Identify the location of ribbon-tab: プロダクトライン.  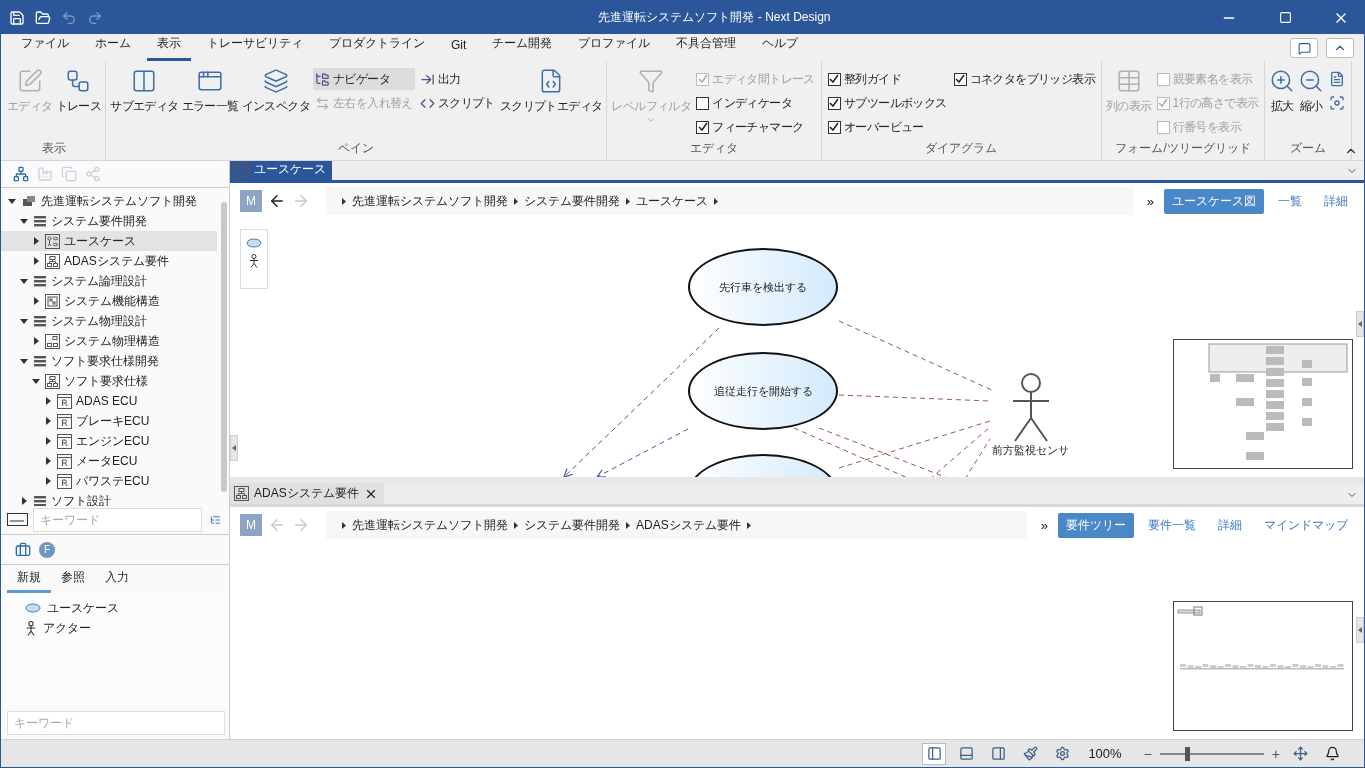
(377, 48).